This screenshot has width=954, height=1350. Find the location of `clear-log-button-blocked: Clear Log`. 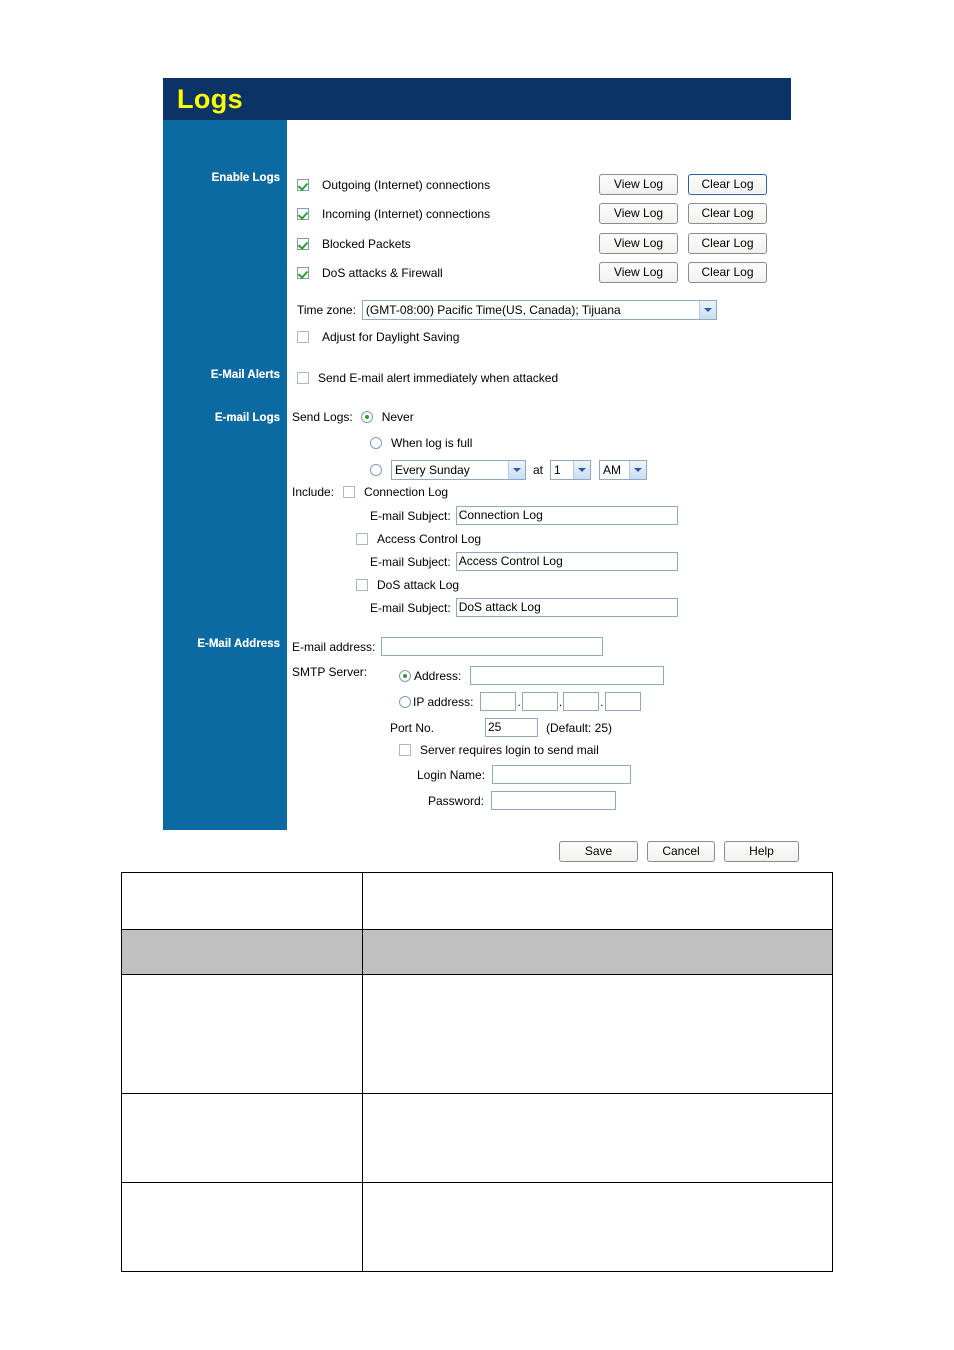

clear-log-button-blocked: Clear Log is located at coordinates (727, 243).